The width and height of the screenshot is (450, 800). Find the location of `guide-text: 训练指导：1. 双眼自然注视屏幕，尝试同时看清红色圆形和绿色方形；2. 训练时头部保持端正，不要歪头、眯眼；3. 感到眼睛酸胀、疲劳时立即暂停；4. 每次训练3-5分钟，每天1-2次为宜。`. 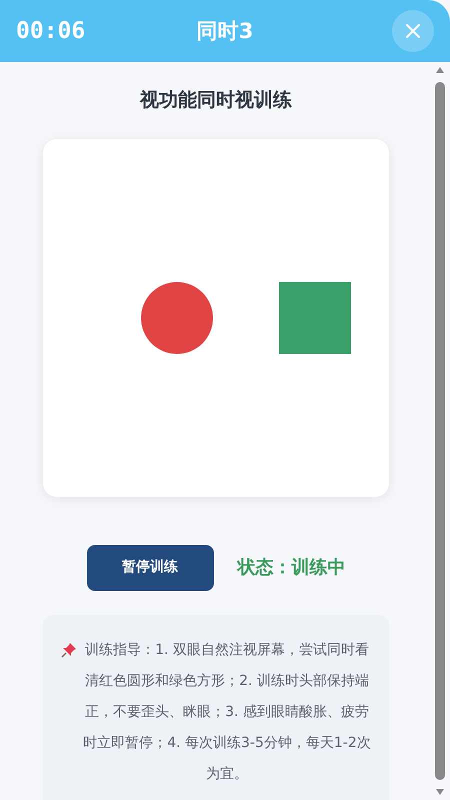

guide-text: 训练指导：1. 双眼自然注视屏幕，尝试同时看清红色圆形和绿色方形；2. 训练时头部保持端正，不要歪头、眯眼；3. 感到眼睛酸胀、疲劳时立即暂停；4. 每次训练3-5分钟，每天1-2次为宜。 is located at coordinates (227, 712).